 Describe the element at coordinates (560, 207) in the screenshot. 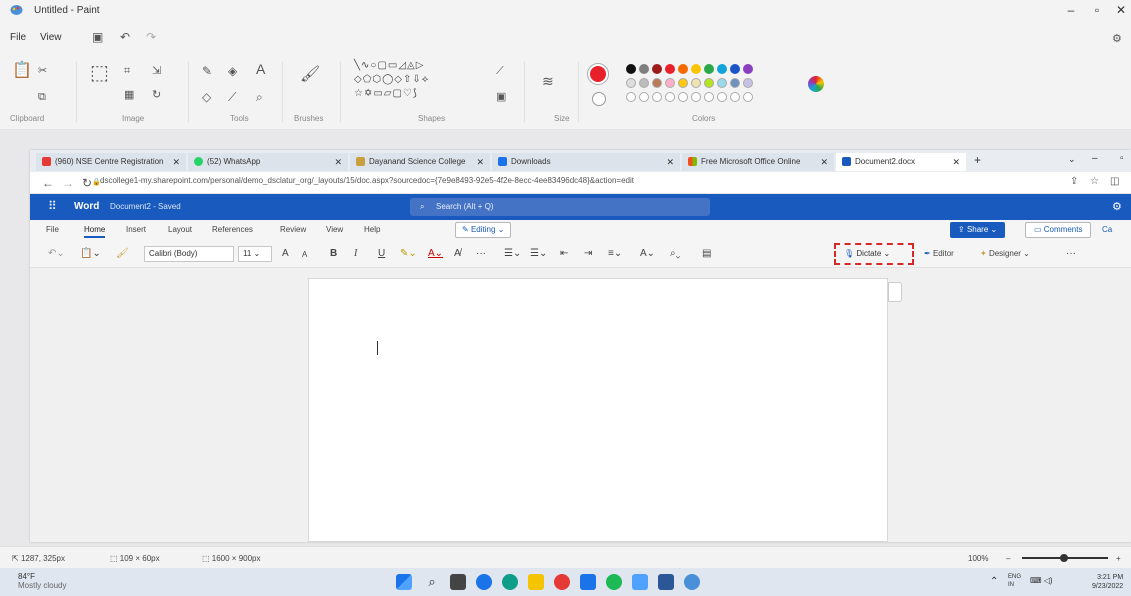

I see `search-box: ⌕ Search (Alt + Q)` at that location.